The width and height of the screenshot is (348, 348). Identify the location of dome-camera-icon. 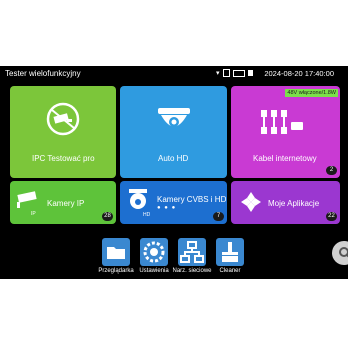
(174, 117).